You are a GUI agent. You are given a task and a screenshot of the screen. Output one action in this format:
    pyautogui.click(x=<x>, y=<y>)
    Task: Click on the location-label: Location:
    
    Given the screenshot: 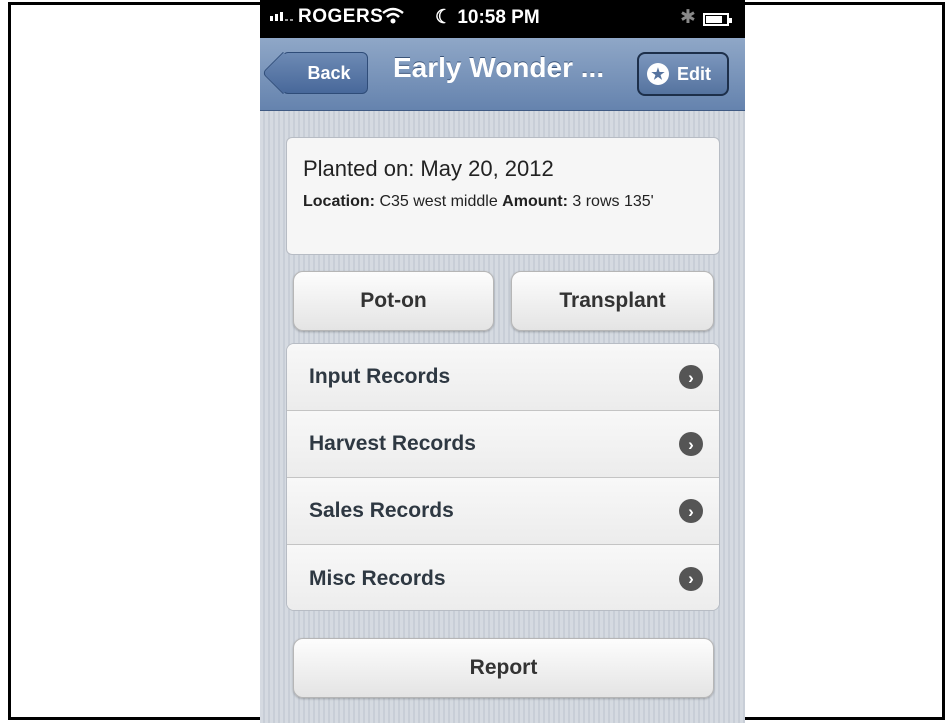 What is the action you would take?
    pyautogui.click(x=339, y=201)
    